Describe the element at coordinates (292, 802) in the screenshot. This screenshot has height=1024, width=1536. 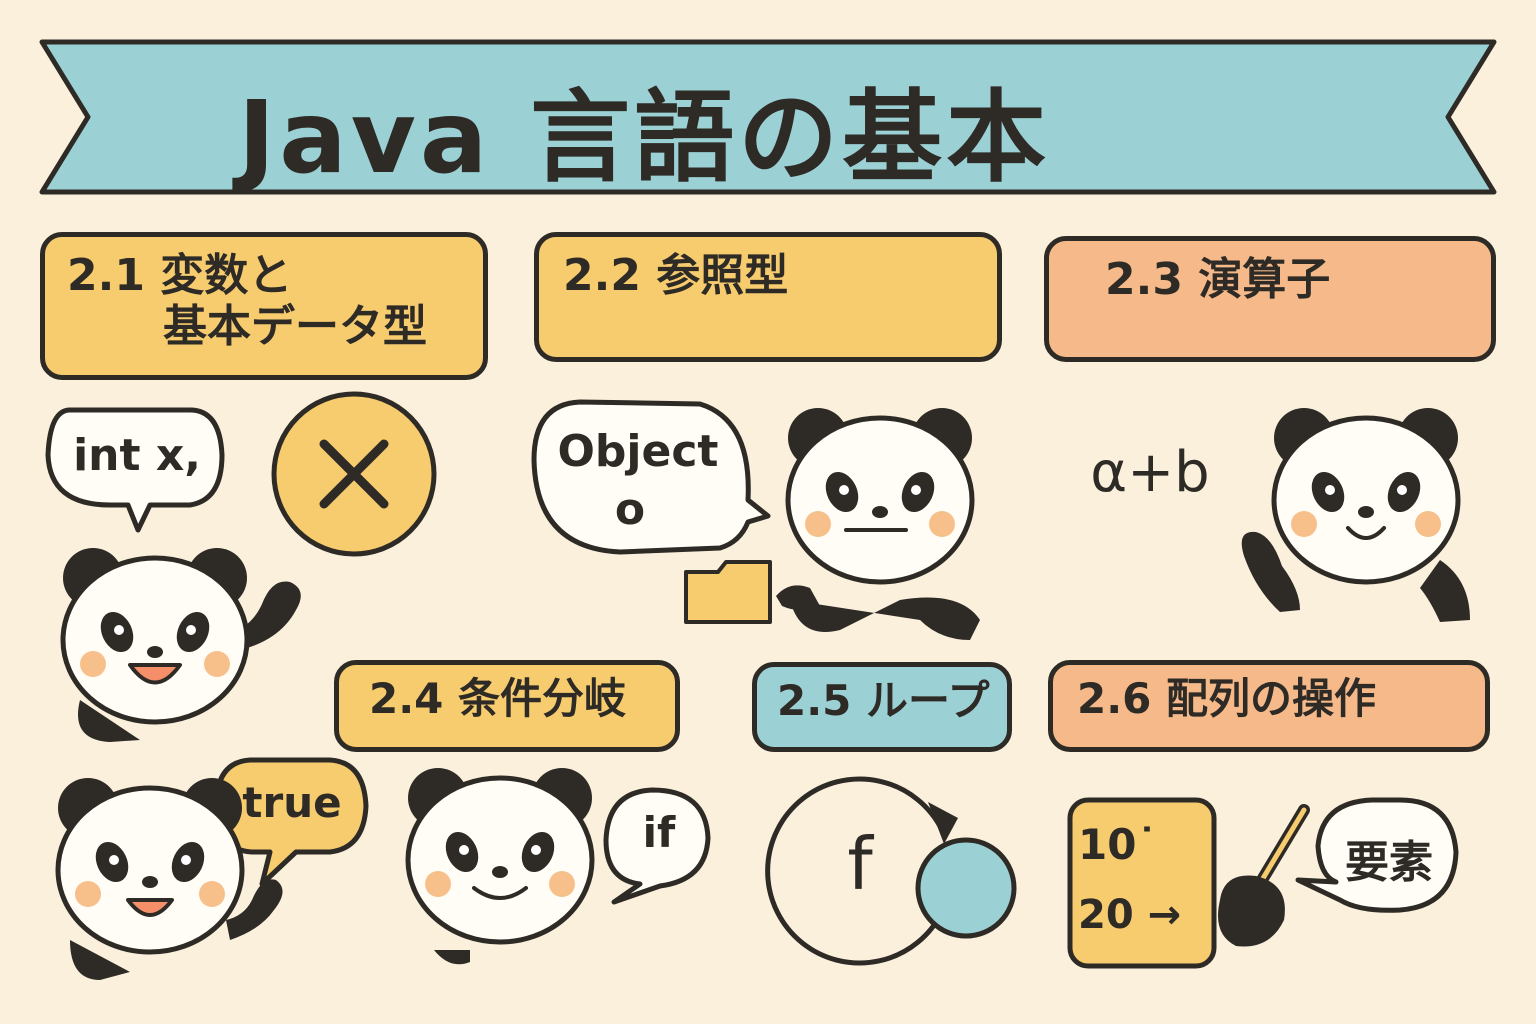
I see `true-bubble-text: true` at that location.